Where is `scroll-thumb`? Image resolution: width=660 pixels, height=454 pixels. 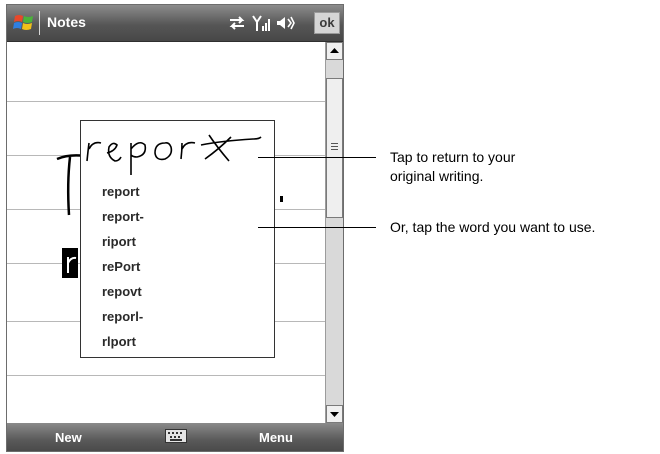
scroll-thumb is located at coordinates (334, 148).